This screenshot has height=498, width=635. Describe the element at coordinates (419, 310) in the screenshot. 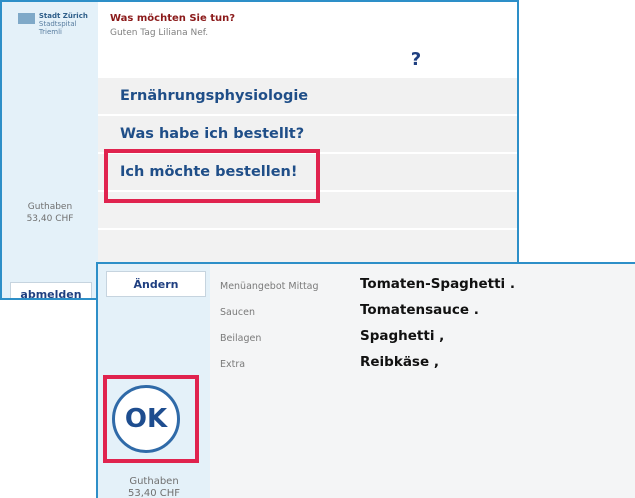

I see `detail-value: Tomatensauce .` at that location.